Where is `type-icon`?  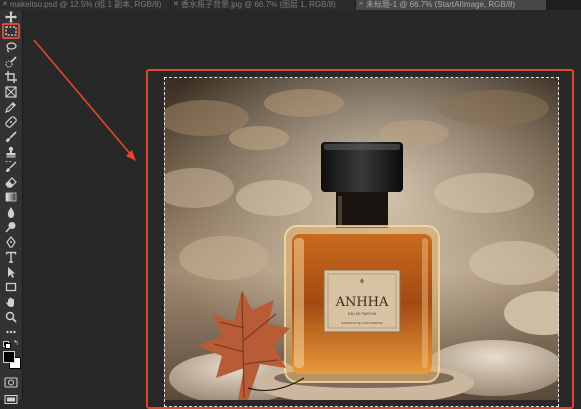
type-icon is located at coordinates (11, 257).